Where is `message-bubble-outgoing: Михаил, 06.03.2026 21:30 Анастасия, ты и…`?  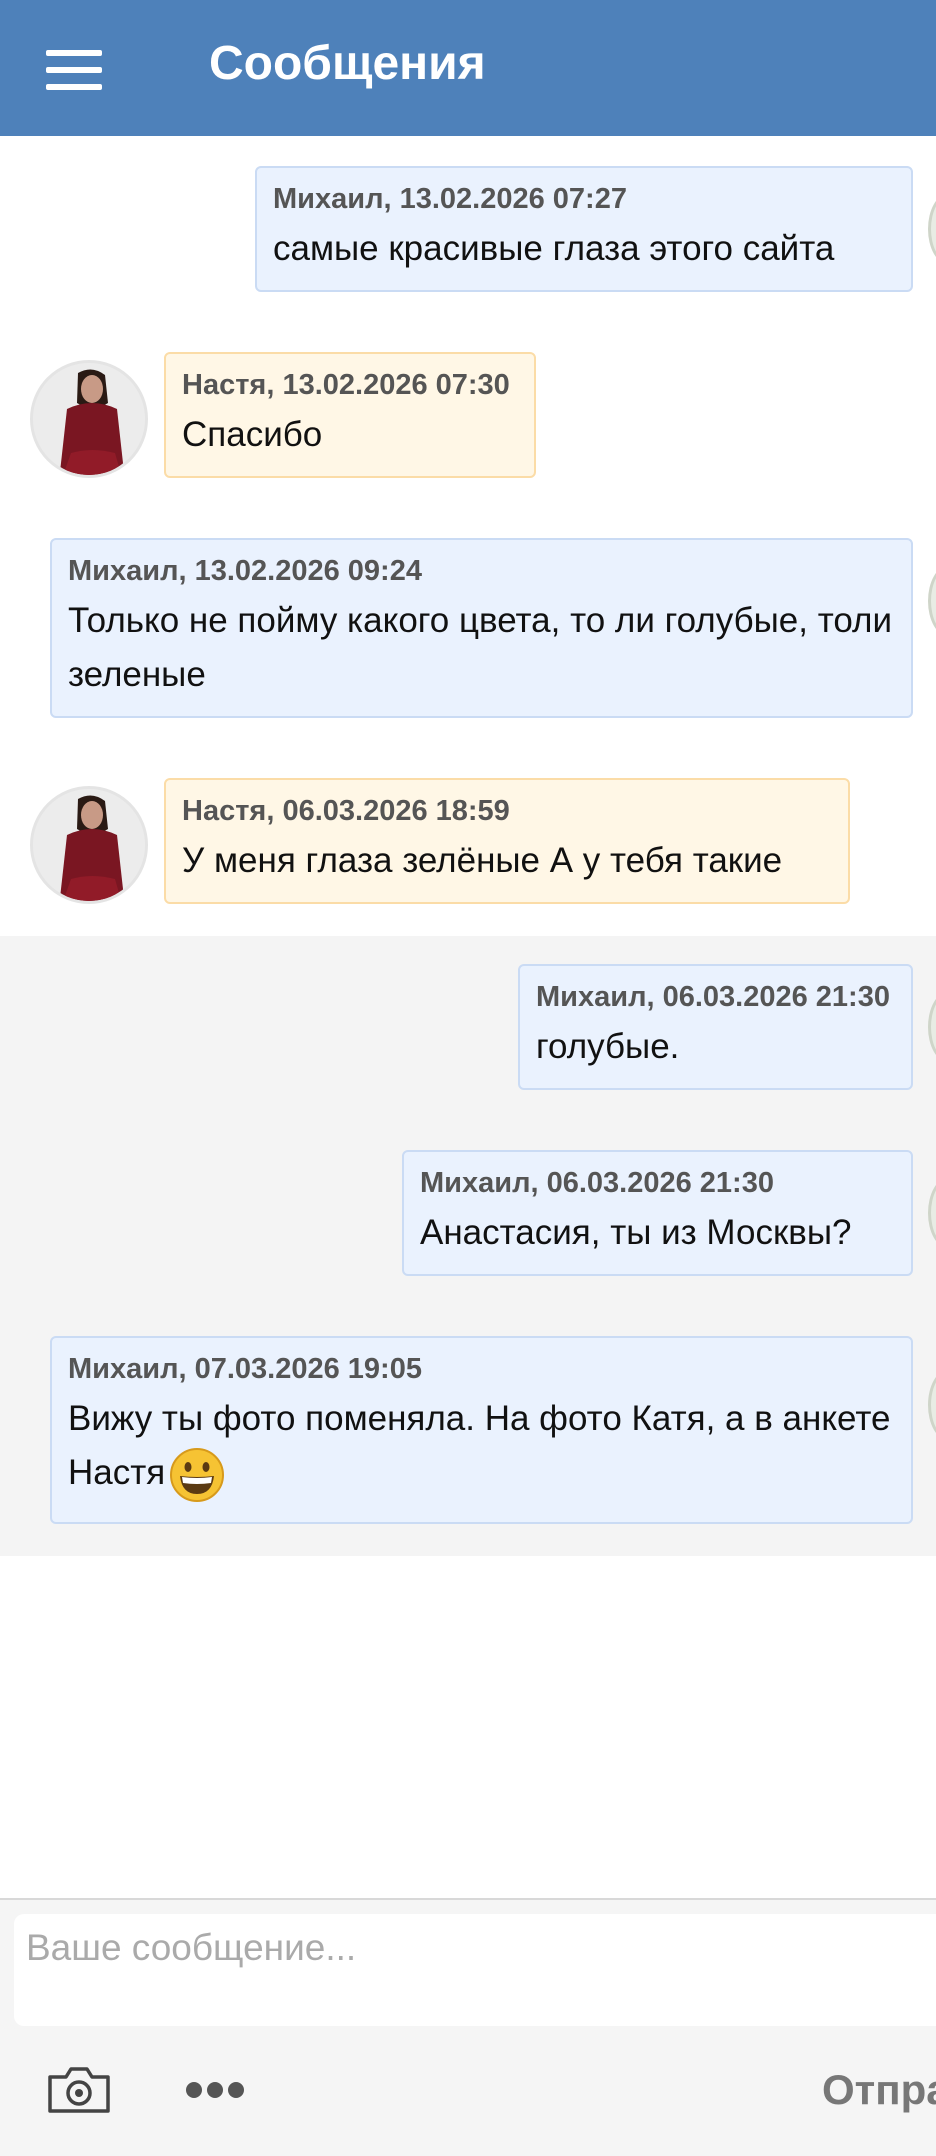
message-bubble-outgoing: Михаил, 06.03.2026 21:30 Анастасия, ты и… is located at coordinates (657, 1213).